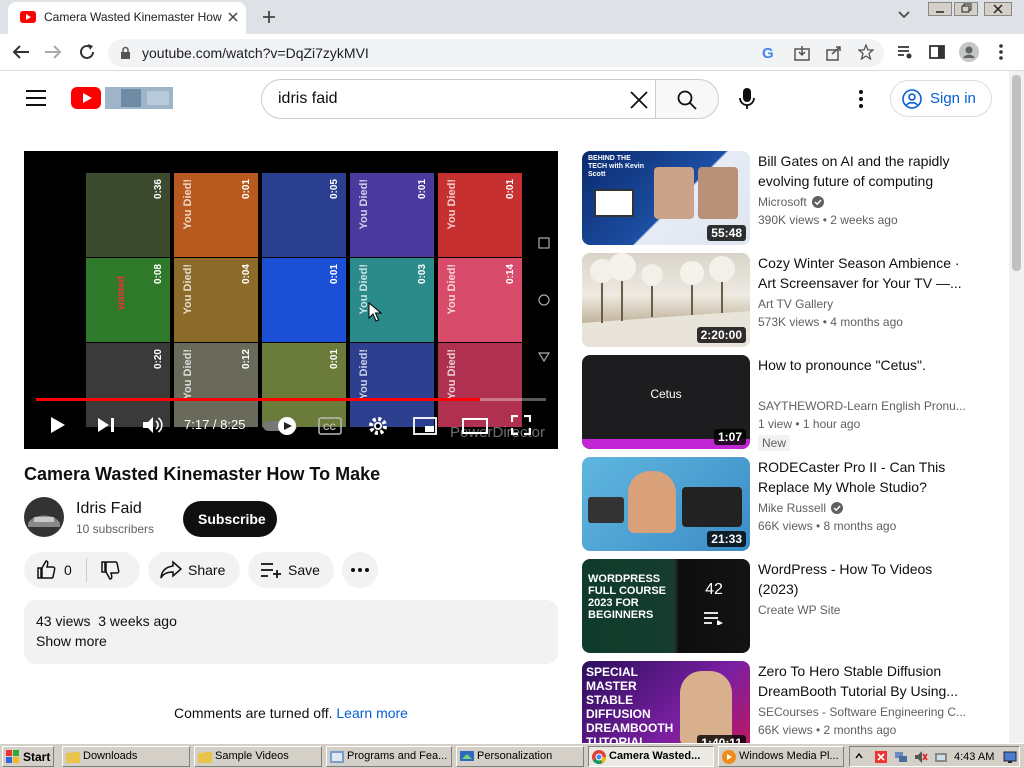 The image size is (1024, 768). I want to click on show-more-link: Show more, so click(71, 641).